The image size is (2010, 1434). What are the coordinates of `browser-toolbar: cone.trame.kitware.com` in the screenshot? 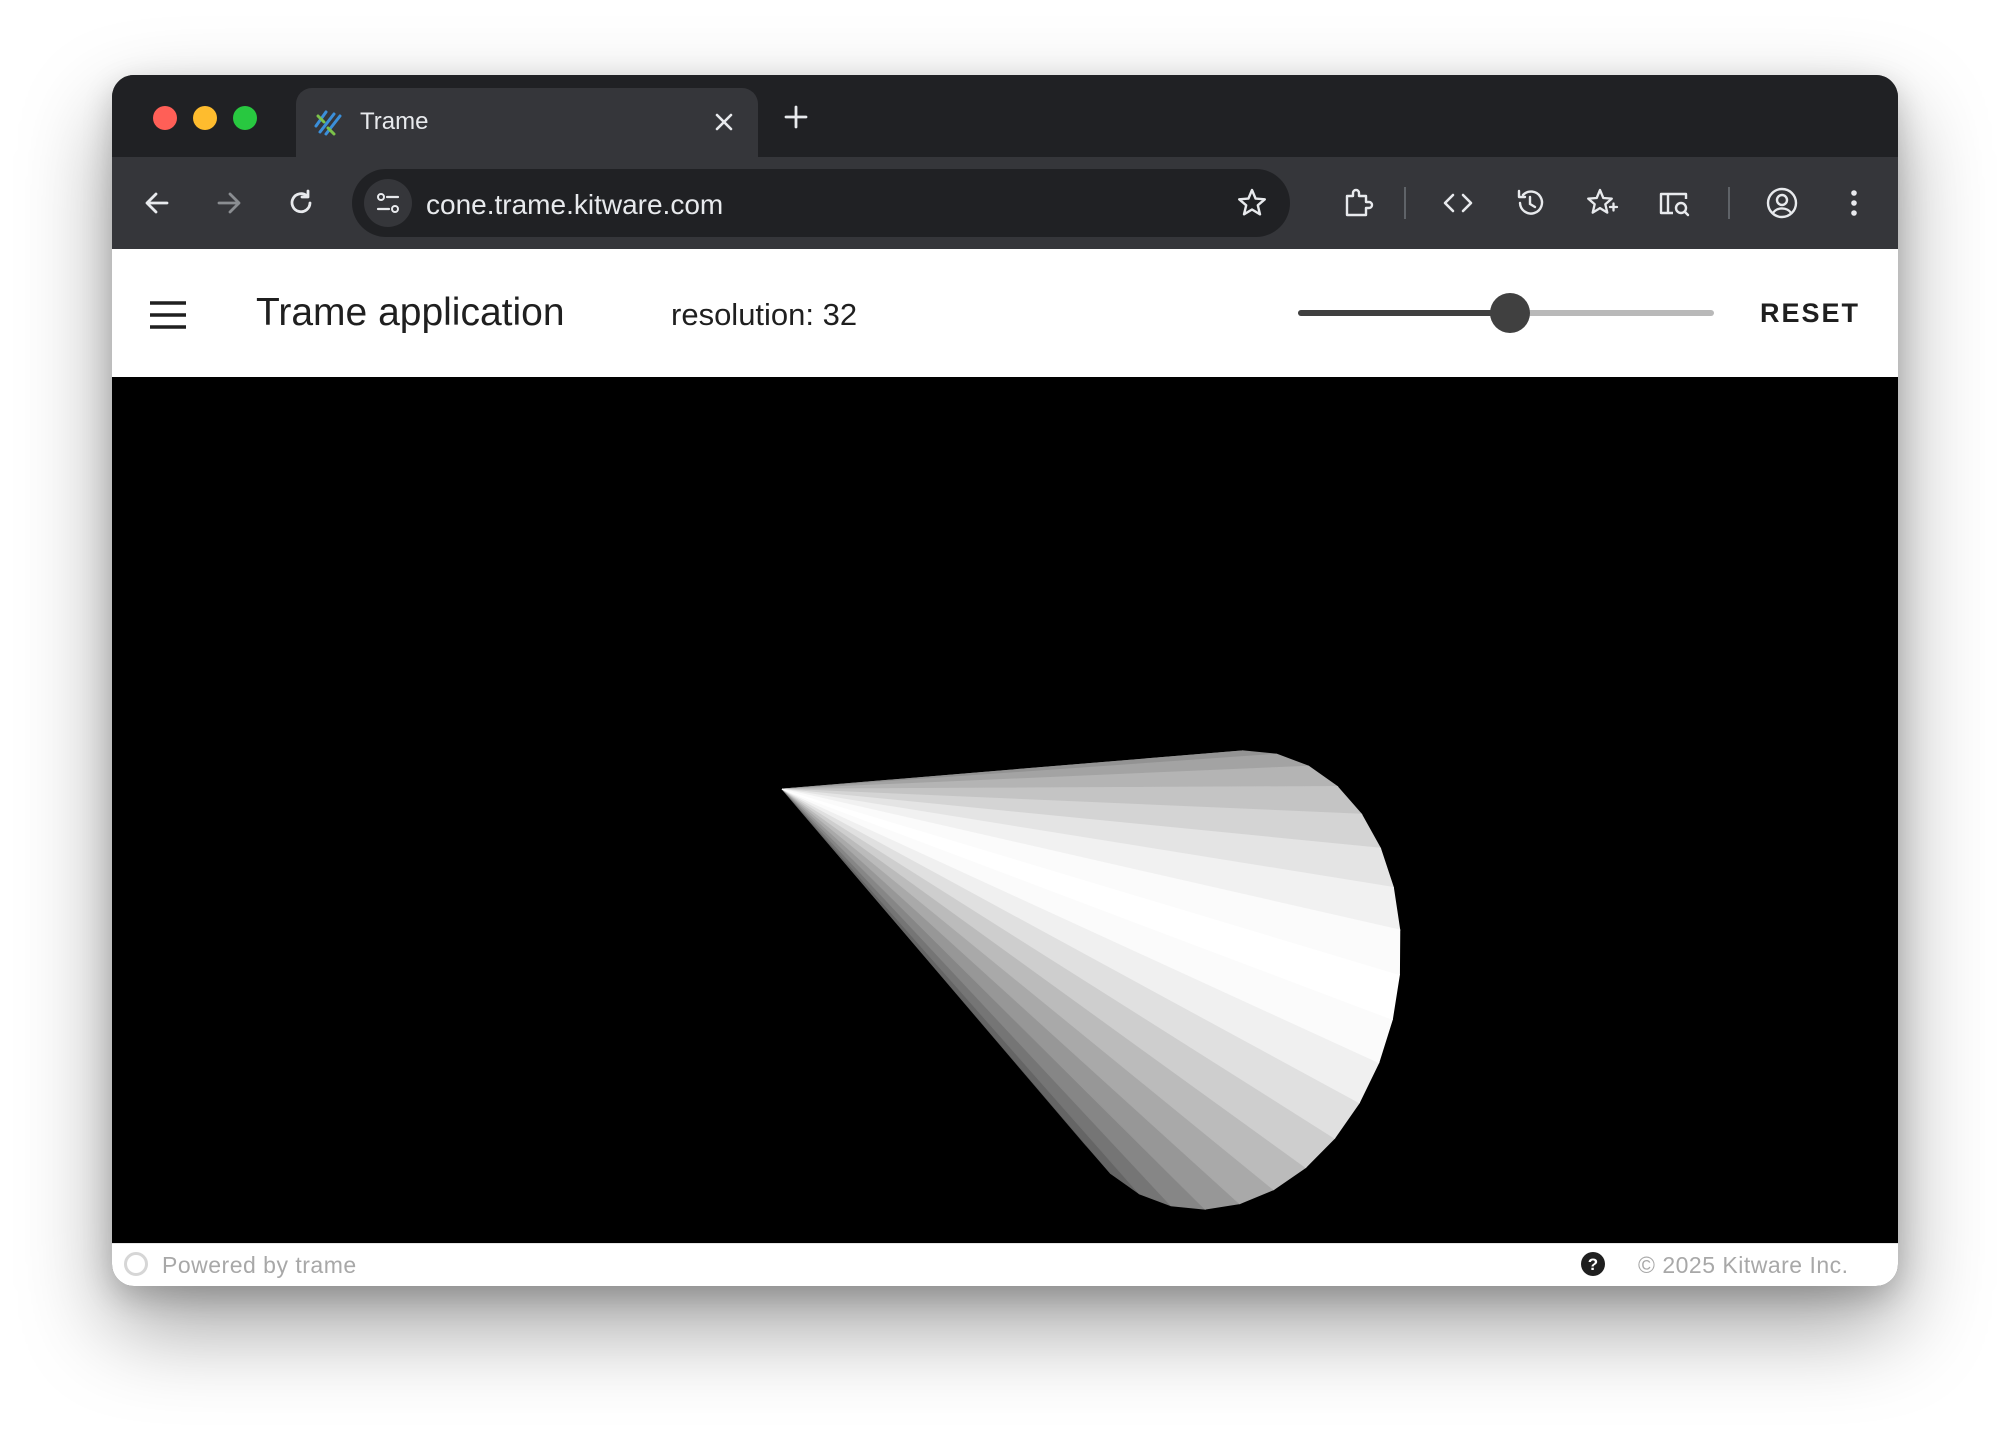 It's located at (1005, 203).